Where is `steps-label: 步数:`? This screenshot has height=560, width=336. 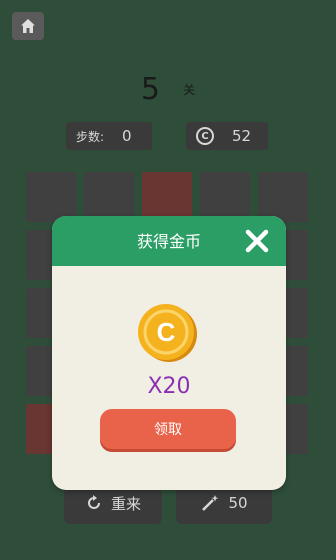
steps-label: 步数: is located at coordinates (90, 136).